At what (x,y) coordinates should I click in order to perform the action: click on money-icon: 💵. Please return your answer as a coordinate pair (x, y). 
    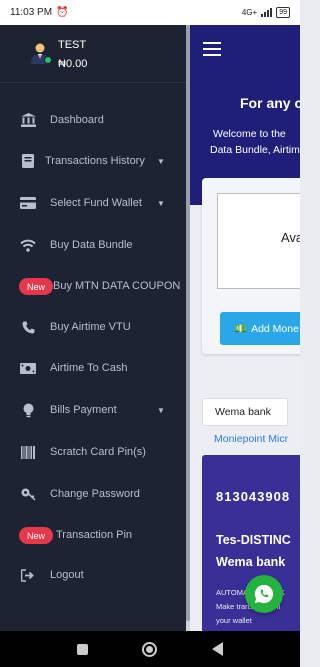
    Looking at the image, I should click on (241, 329).